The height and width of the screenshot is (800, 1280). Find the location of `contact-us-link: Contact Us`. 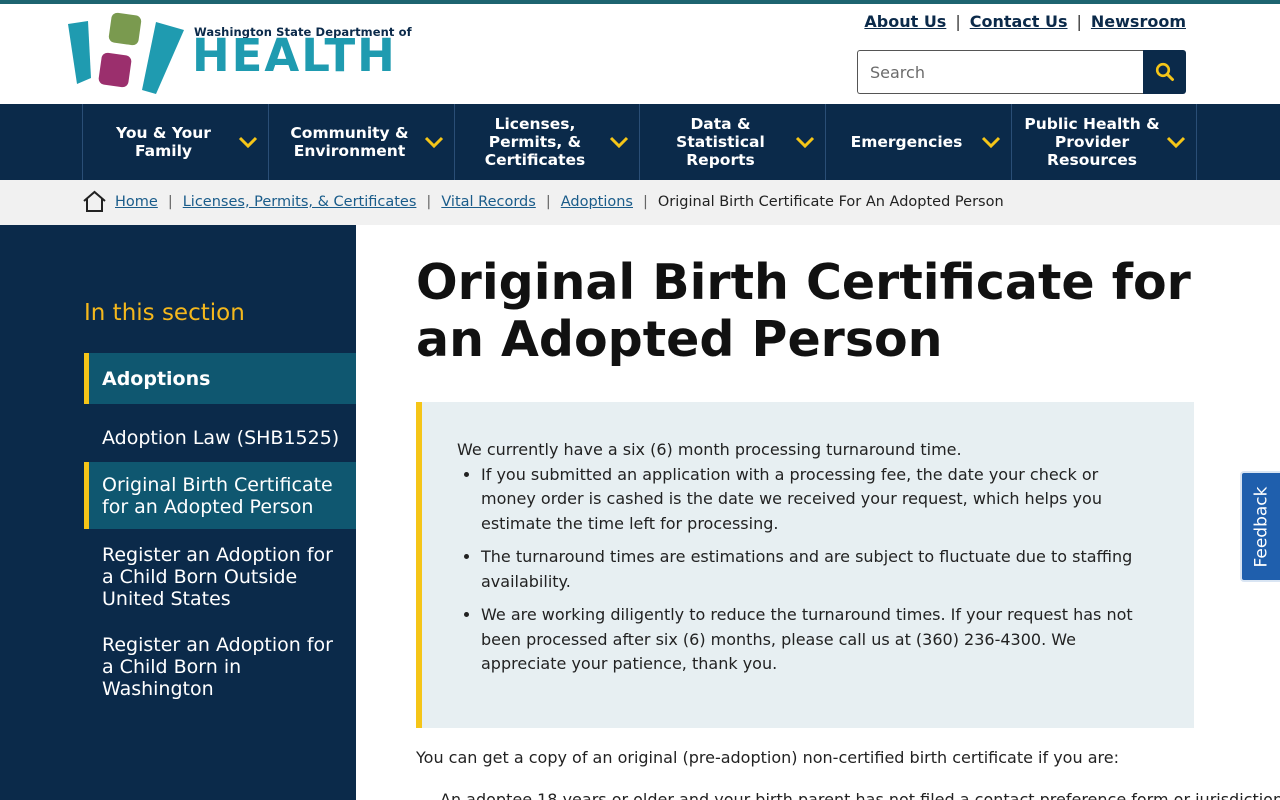

contact-us-link: Contact Us is located at coordinates (1019, 21).